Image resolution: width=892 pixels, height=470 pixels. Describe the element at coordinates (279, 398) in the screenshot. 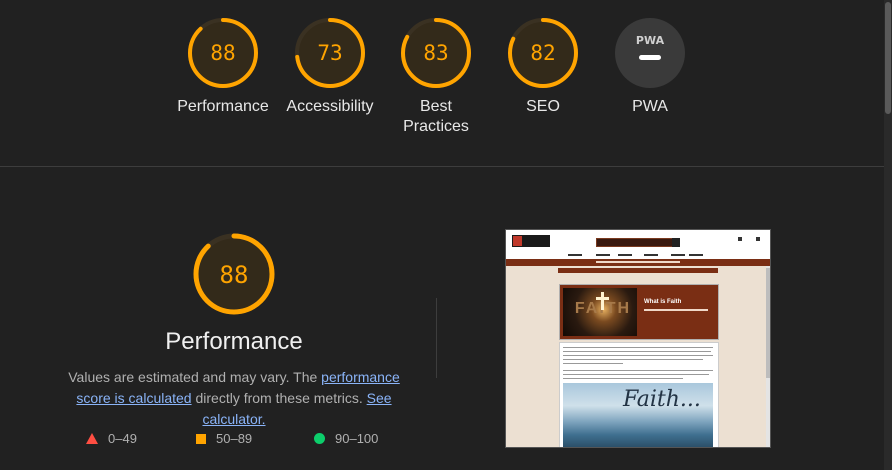

I see `desc-middle: directly from these metrics.` at that location.